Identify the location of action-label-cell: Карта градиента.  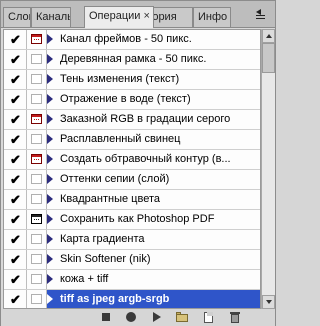
(153, 239).